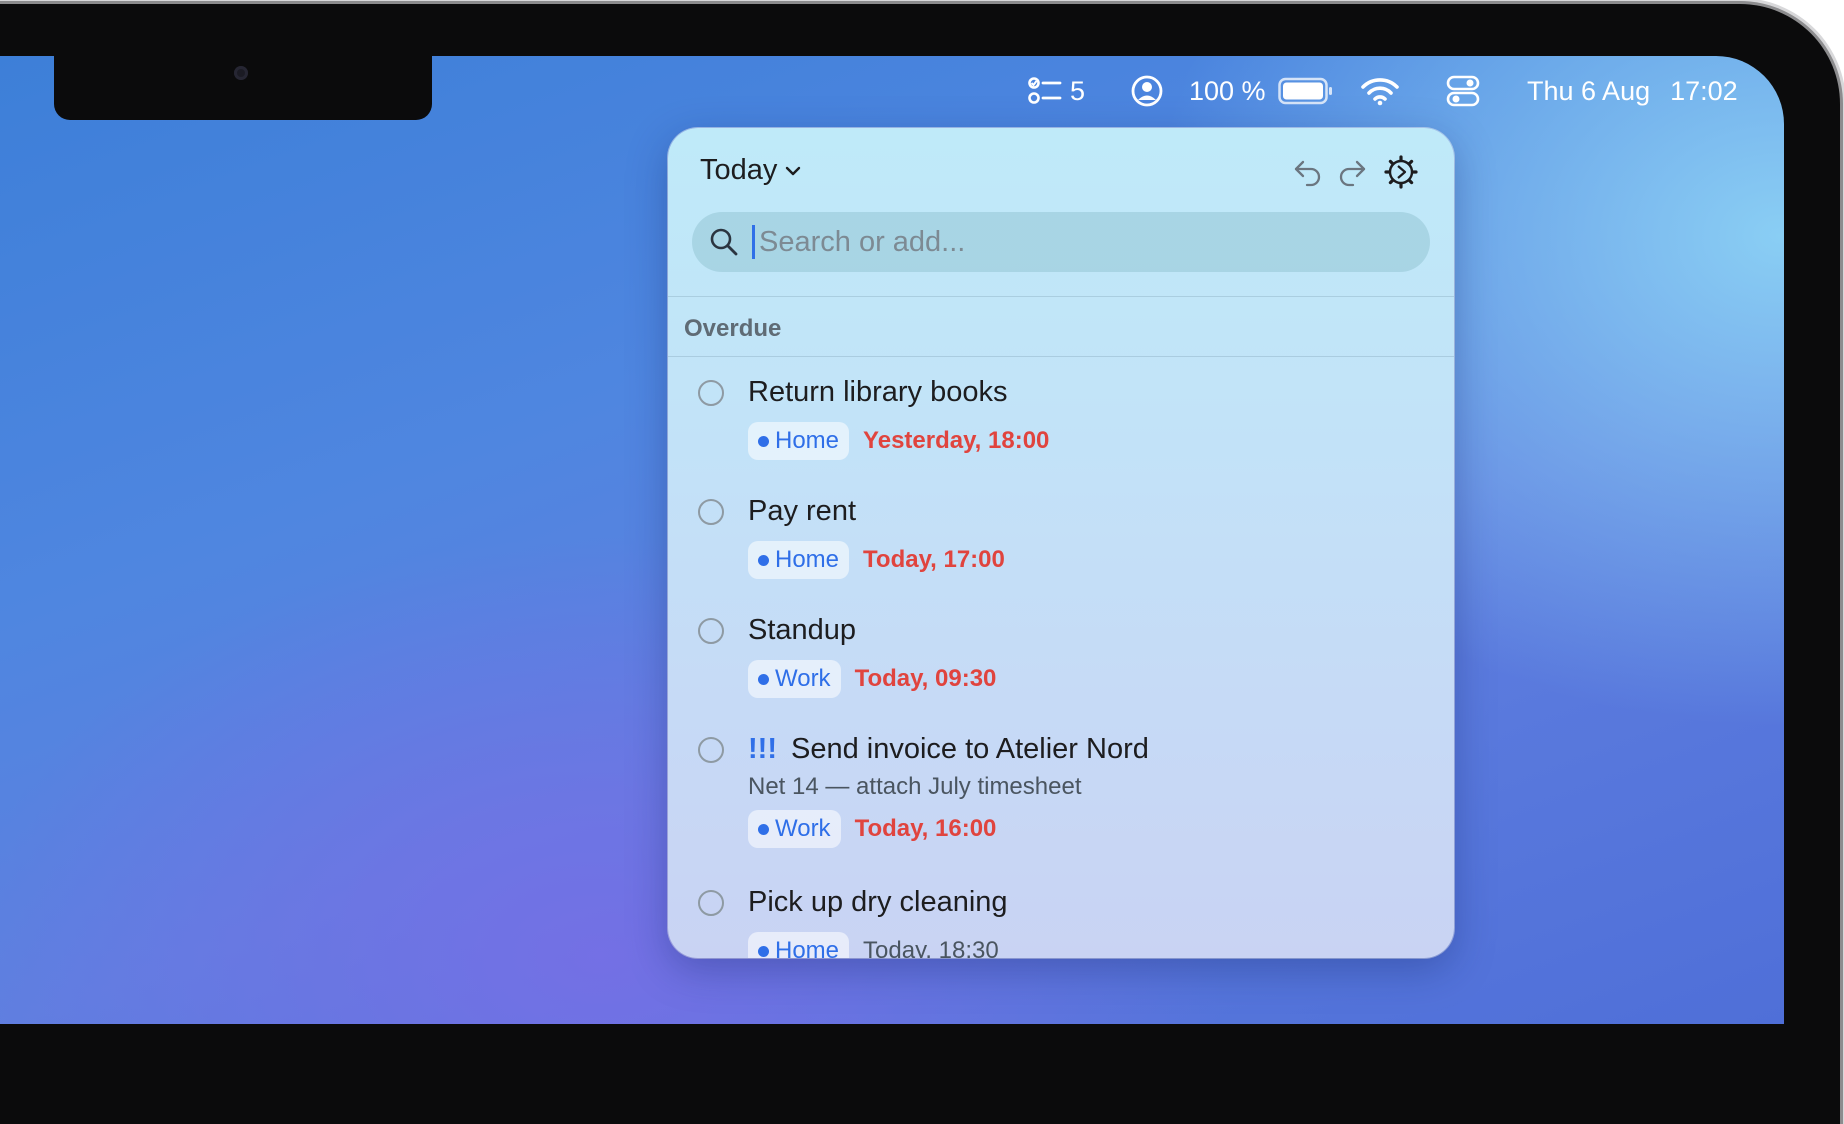 This screenshot has width=1844, height=1124. What do you see at coordinates (1061, 296) in the screenshot?
I see `header-divider` at bounding box center [1061, 296].